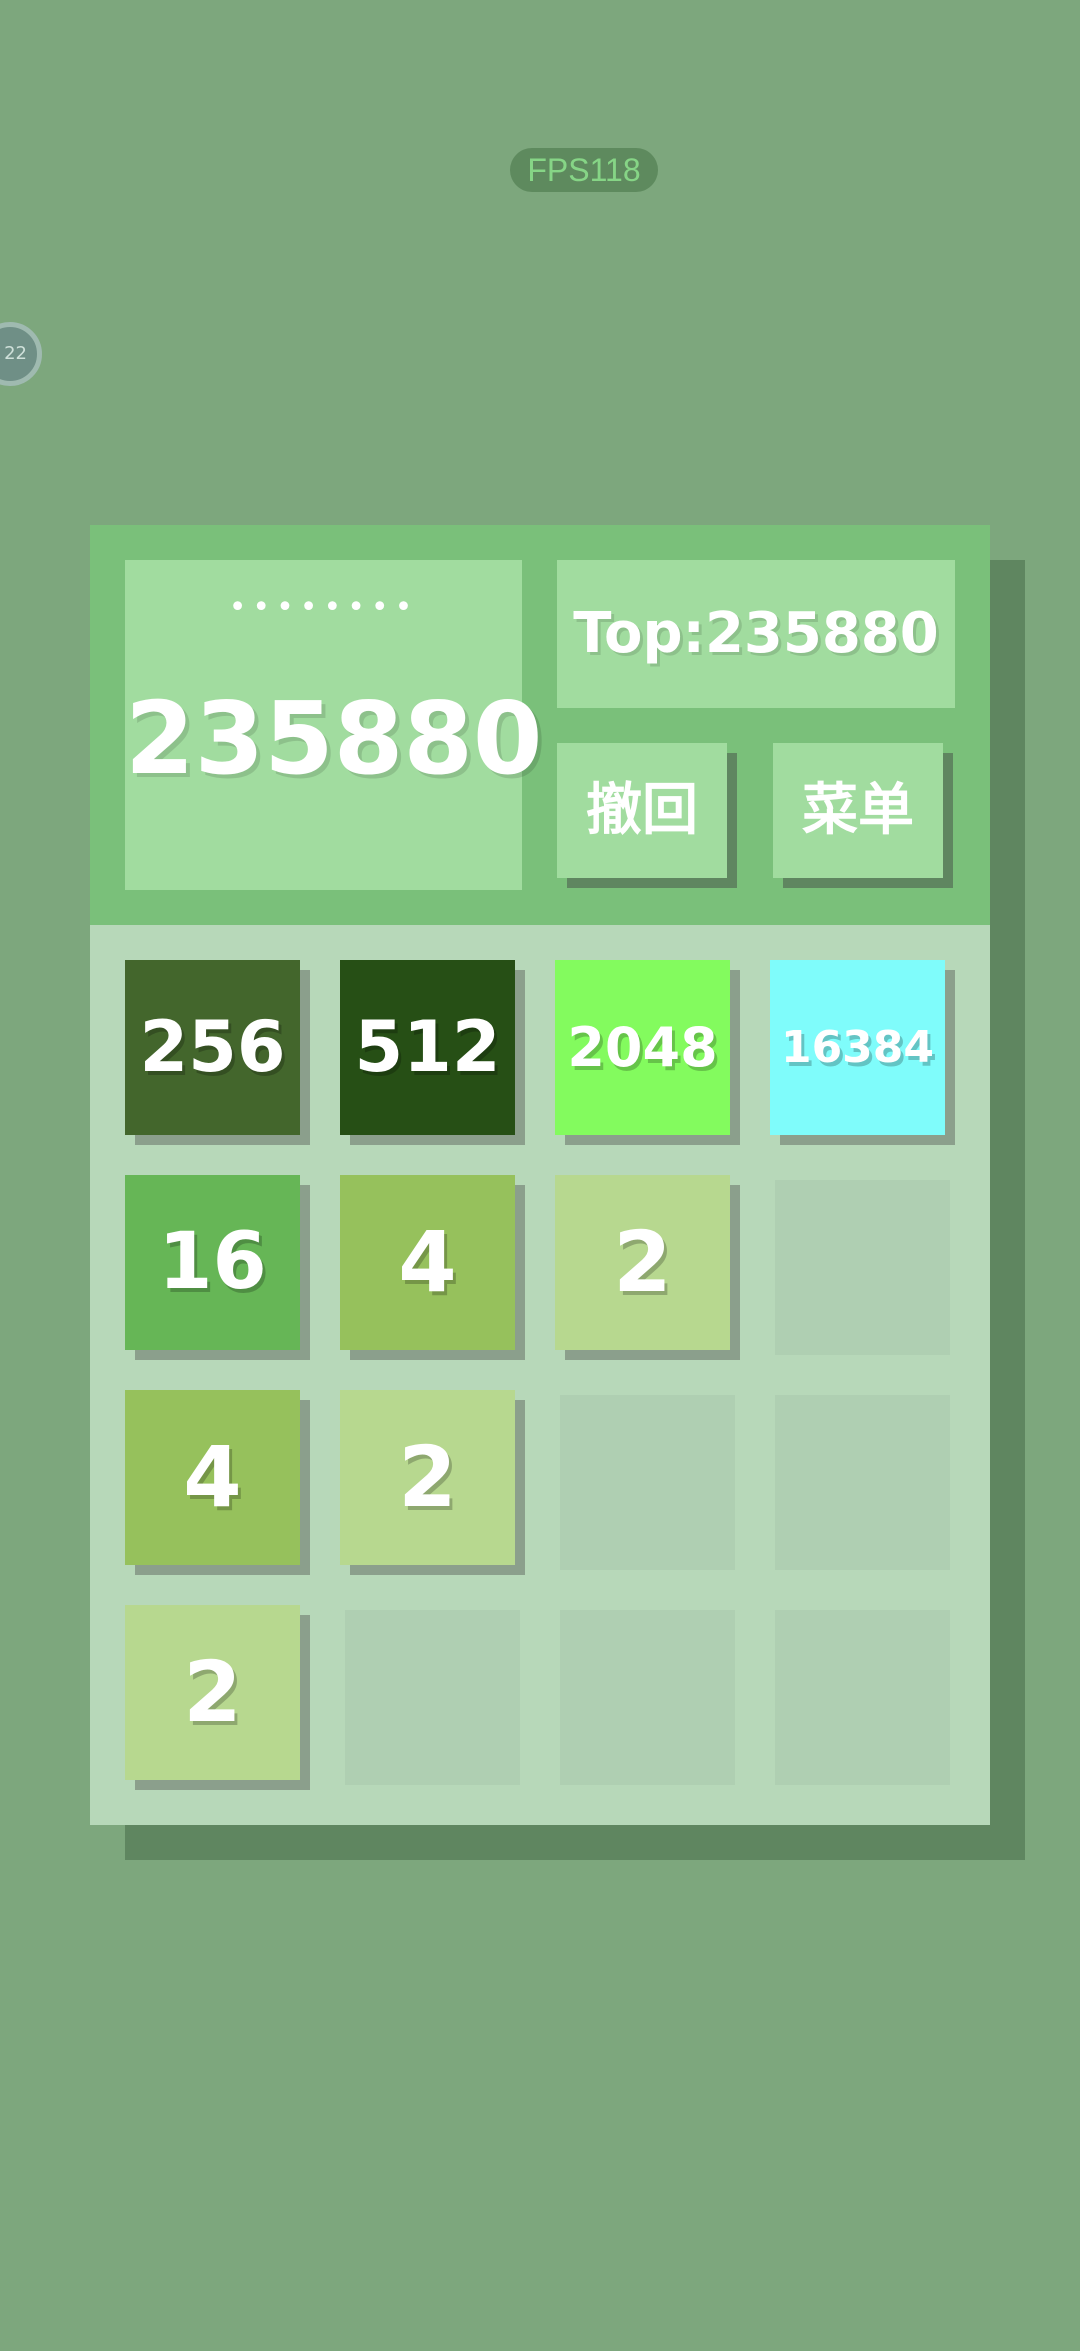 This screenshot has width=1080, height=2351. What do you see at coordinates (642, 810) in the screenshot?
I see `undo-button: 撤回` at bounding box center [642, 810].